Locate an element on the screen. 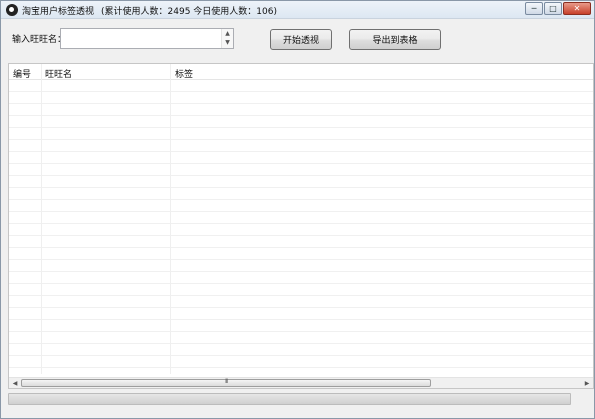 Image resolution: width=595 pixels, height=419 pixels. minimize-button: ─ is located at coordinates (534, 8).